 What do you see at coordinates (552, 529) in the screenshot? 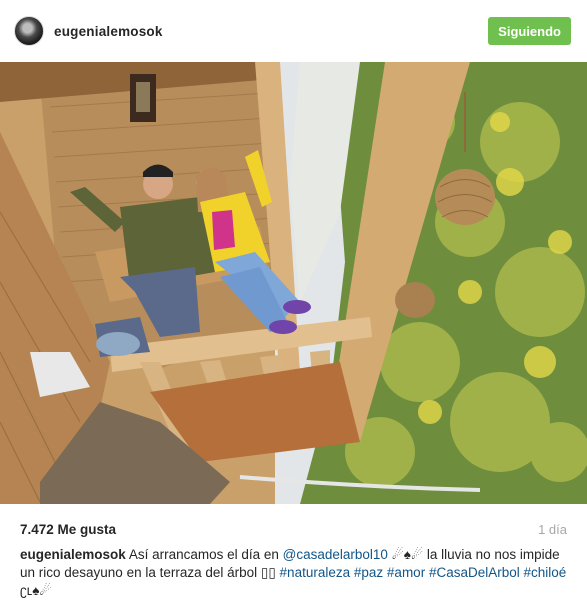
I see `post-time: 1 día` at bounding box center [552, 529].